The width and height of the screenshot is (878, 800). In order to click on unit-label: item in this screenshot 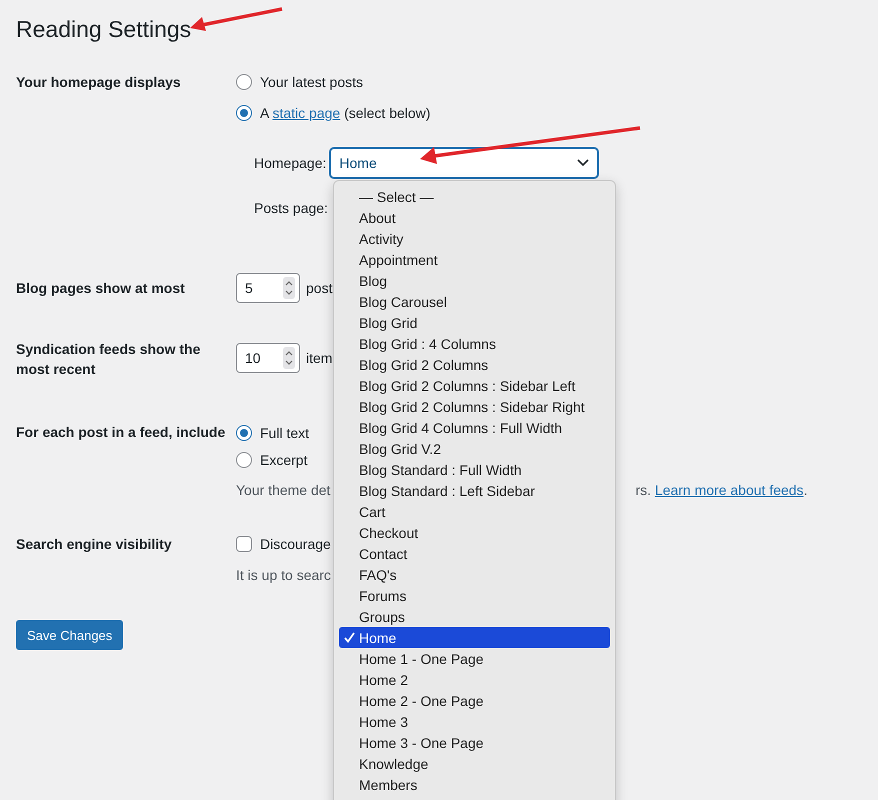, I will do `click(319, 358)`.